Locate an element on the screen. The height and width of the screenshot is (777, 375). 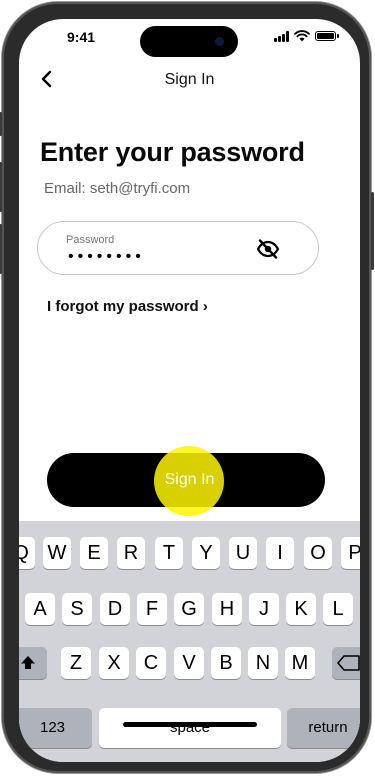
status-icons is located at coordinates (306, 36).